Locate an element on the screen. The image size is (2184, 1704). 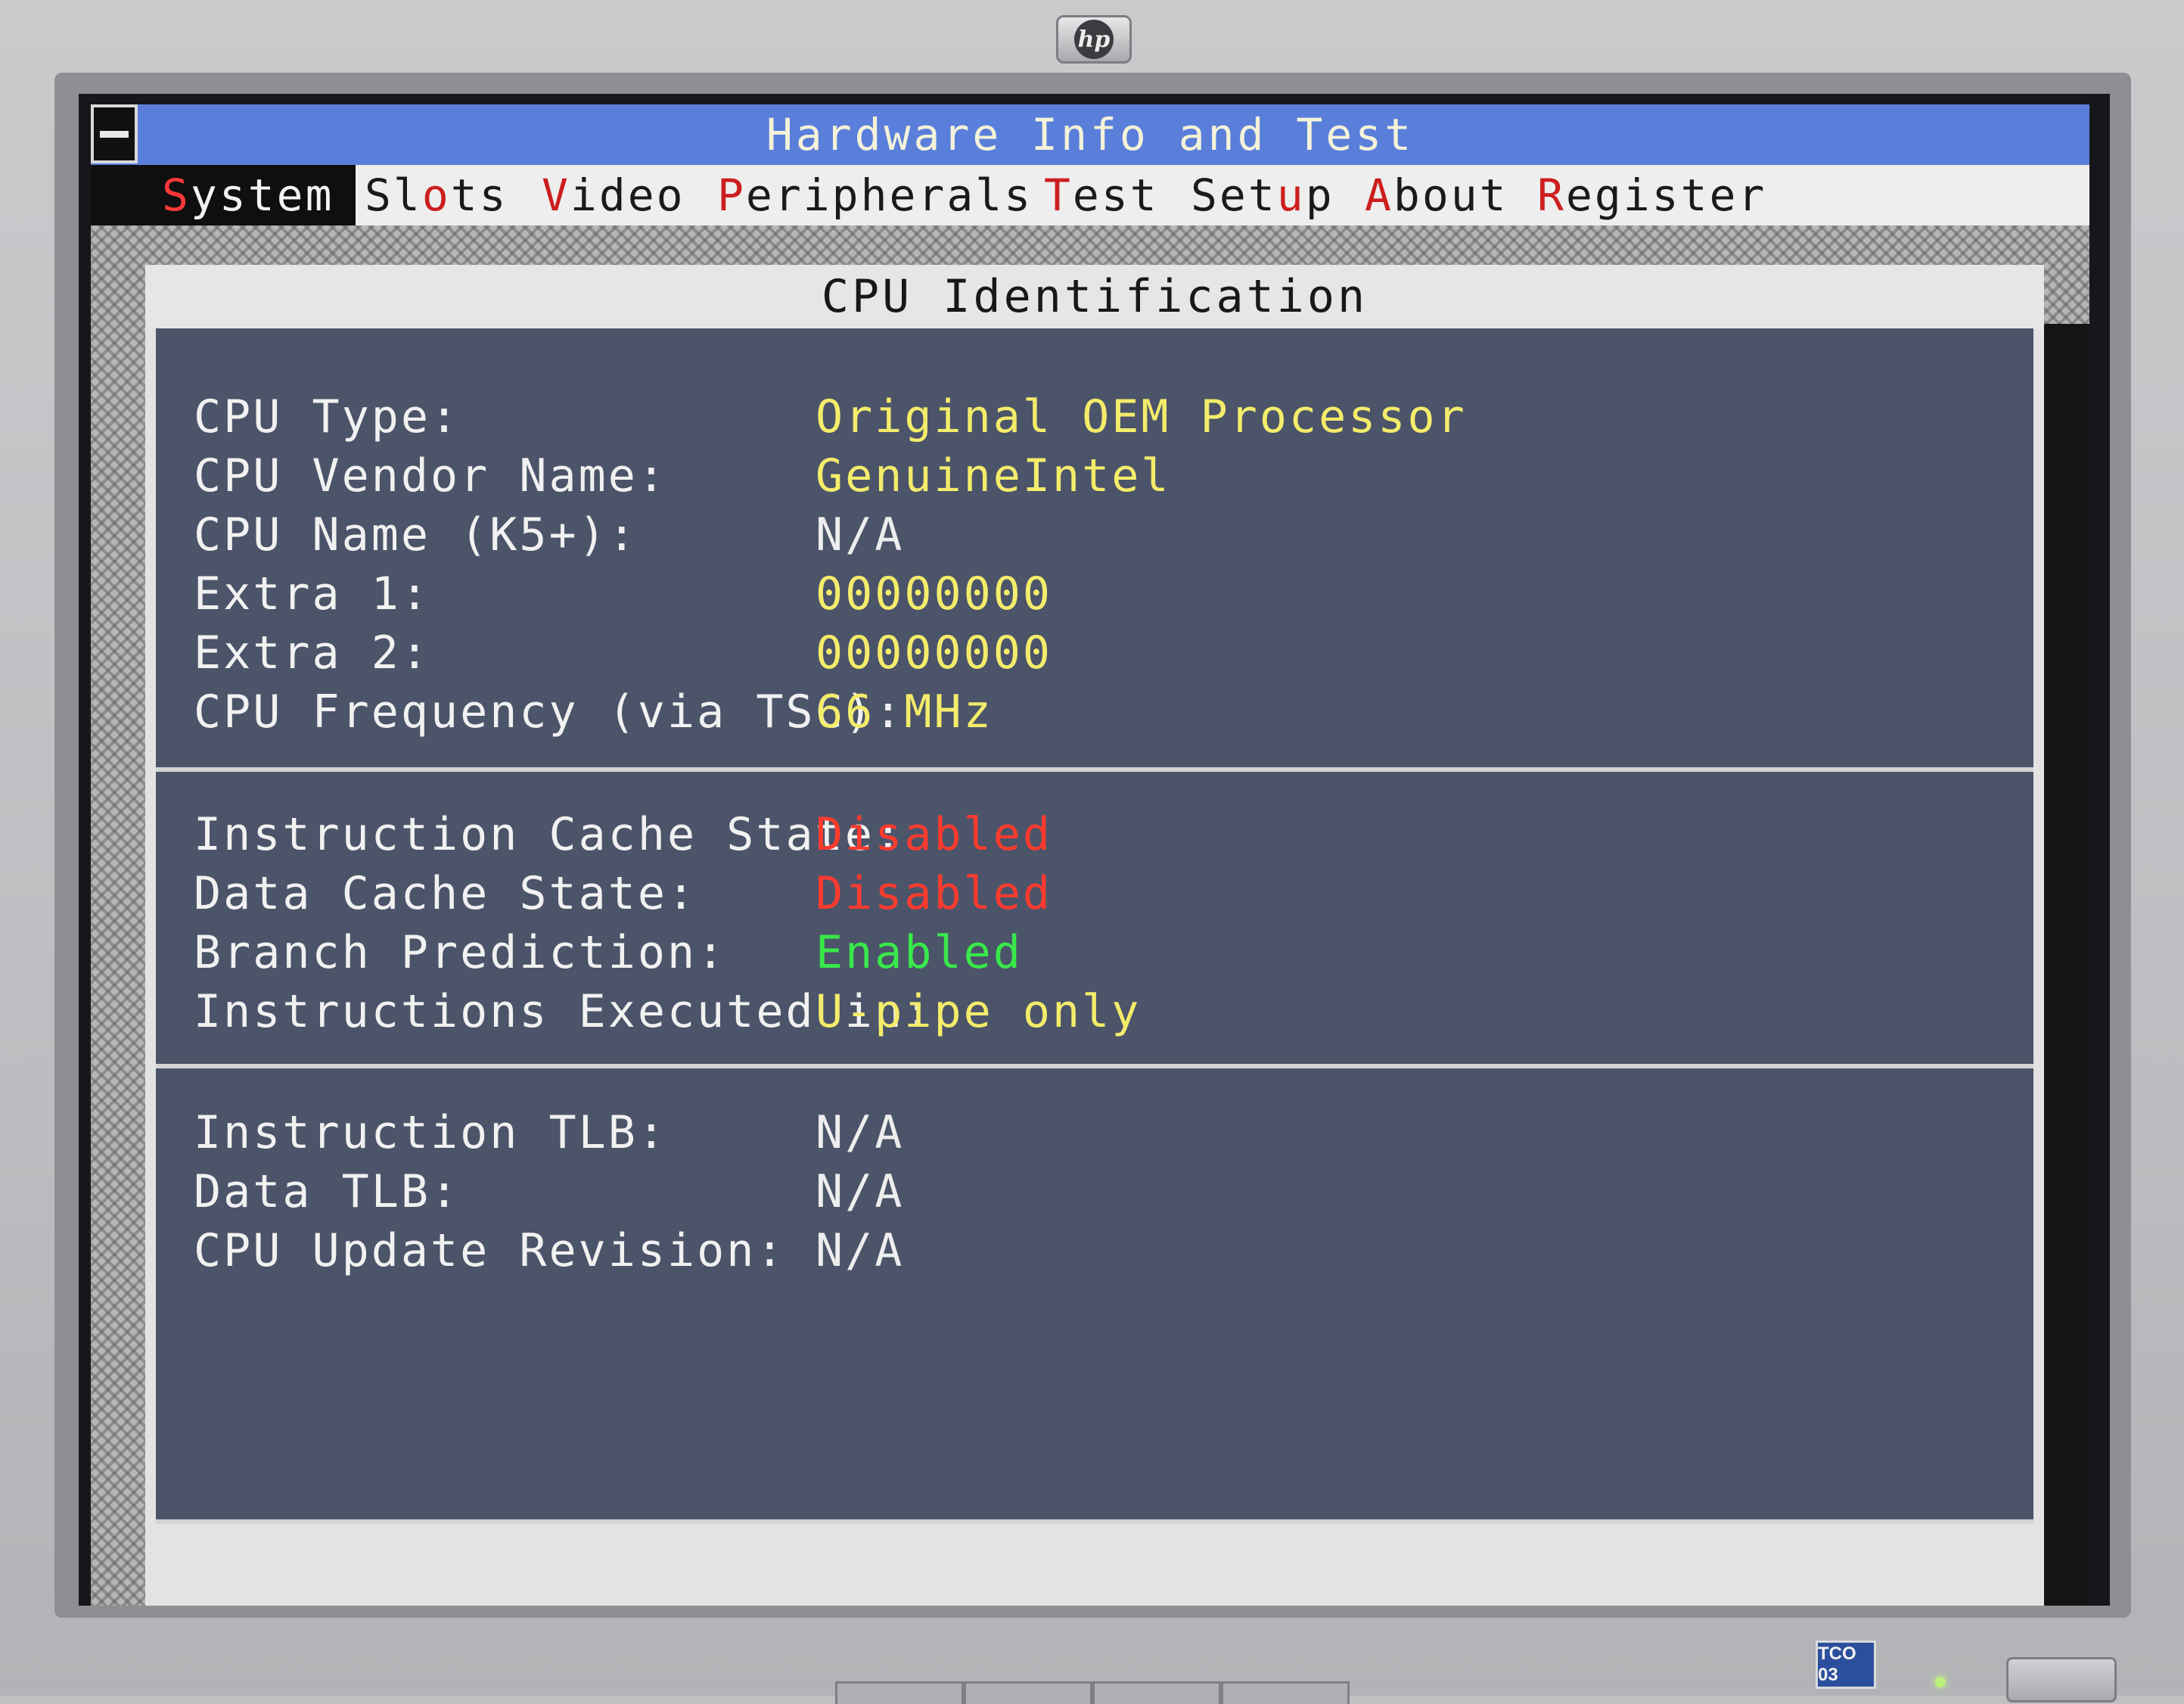
info-label: CPU Name (K5+): is located at coordinates (416, 534).